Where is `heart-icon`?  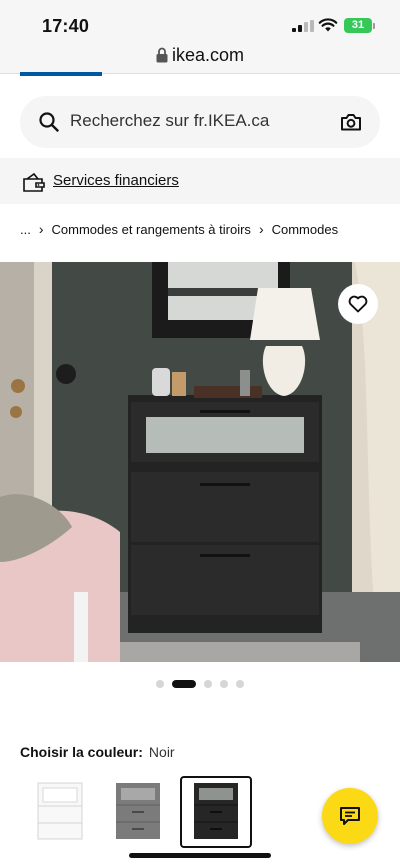 heart-icon is located at coordinates (358, 304).